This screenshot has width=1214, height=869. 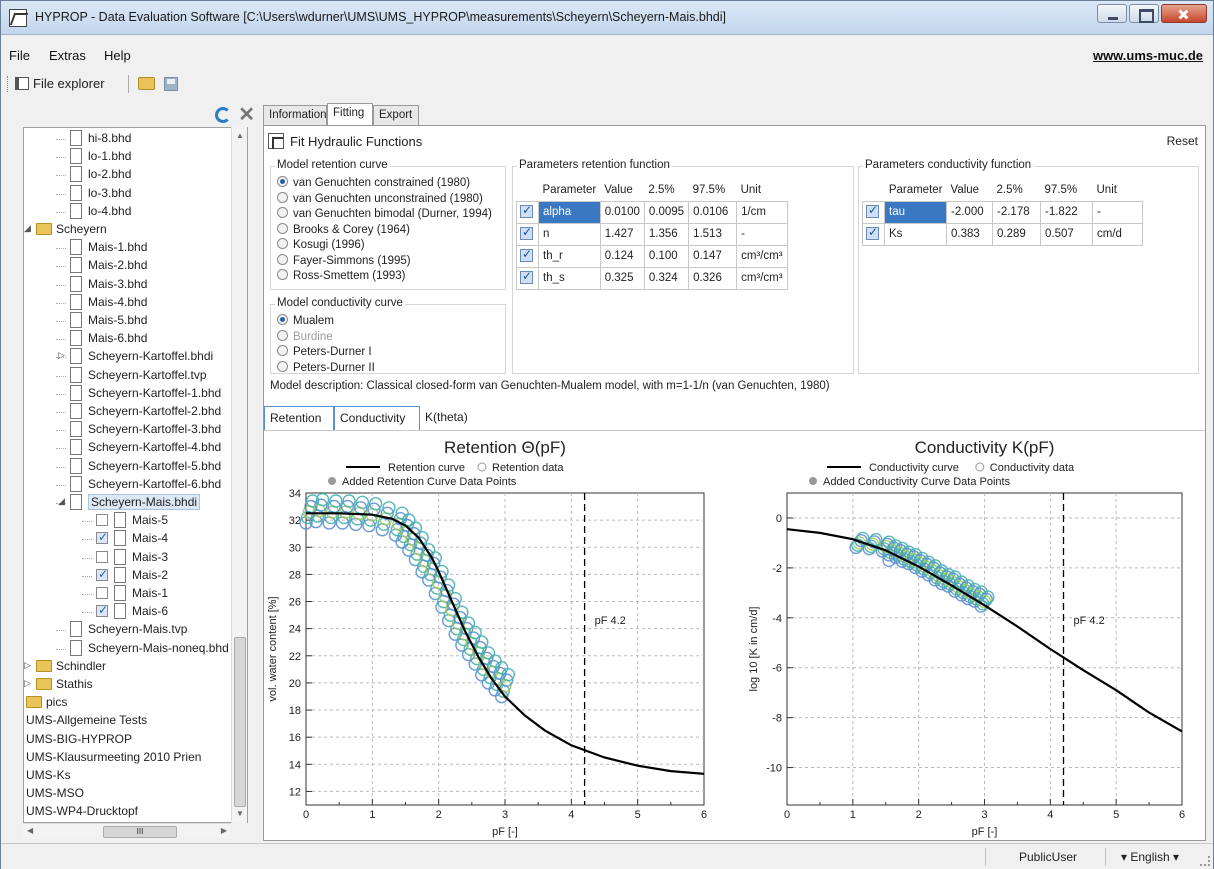 I want to click on toolbar-grip, so click(x=8, y=84).